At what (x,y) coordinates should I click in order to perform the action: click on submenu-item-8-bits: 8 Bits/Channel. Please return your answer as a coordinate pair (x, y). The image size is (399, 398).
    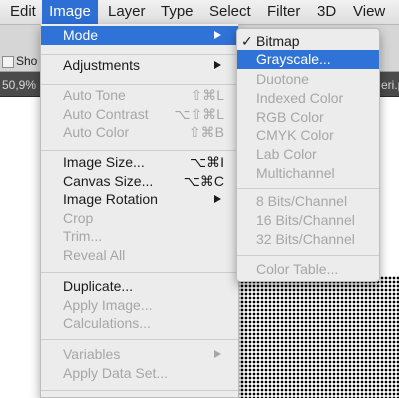
    Looking at the image, I should click on (308, 201).